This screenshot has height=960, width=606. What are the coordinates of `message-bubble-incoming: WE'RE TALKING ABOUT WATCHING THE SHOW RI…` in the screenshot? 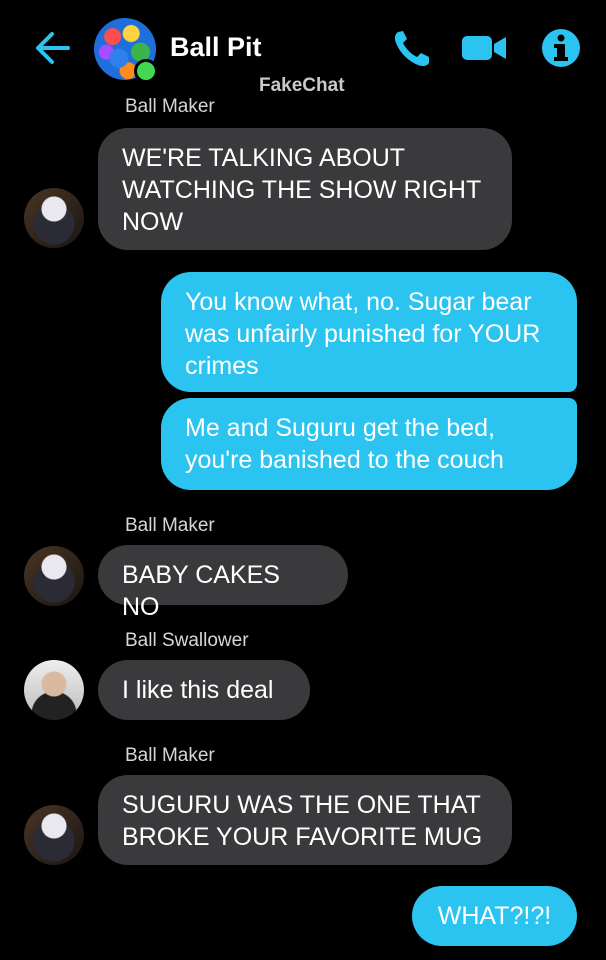 It's located at (305, 189).